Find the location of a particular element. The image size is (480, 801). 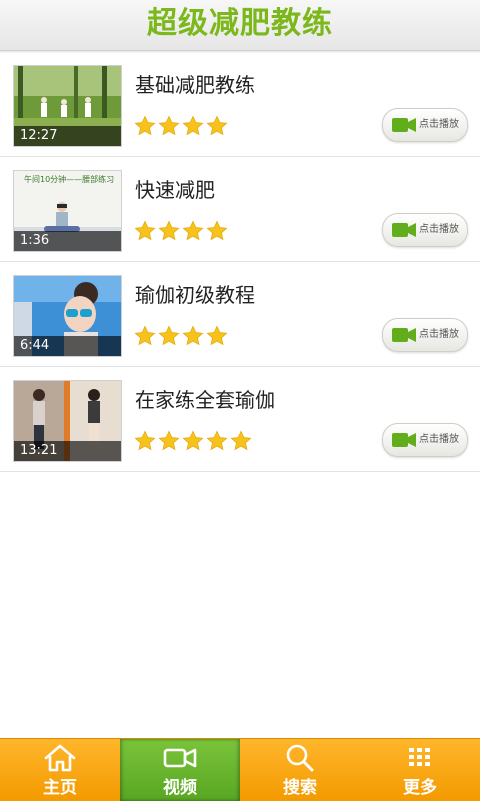

thumbnail-caption: 午间10分钟——腰部练习 is located at coordinates (69, 179).